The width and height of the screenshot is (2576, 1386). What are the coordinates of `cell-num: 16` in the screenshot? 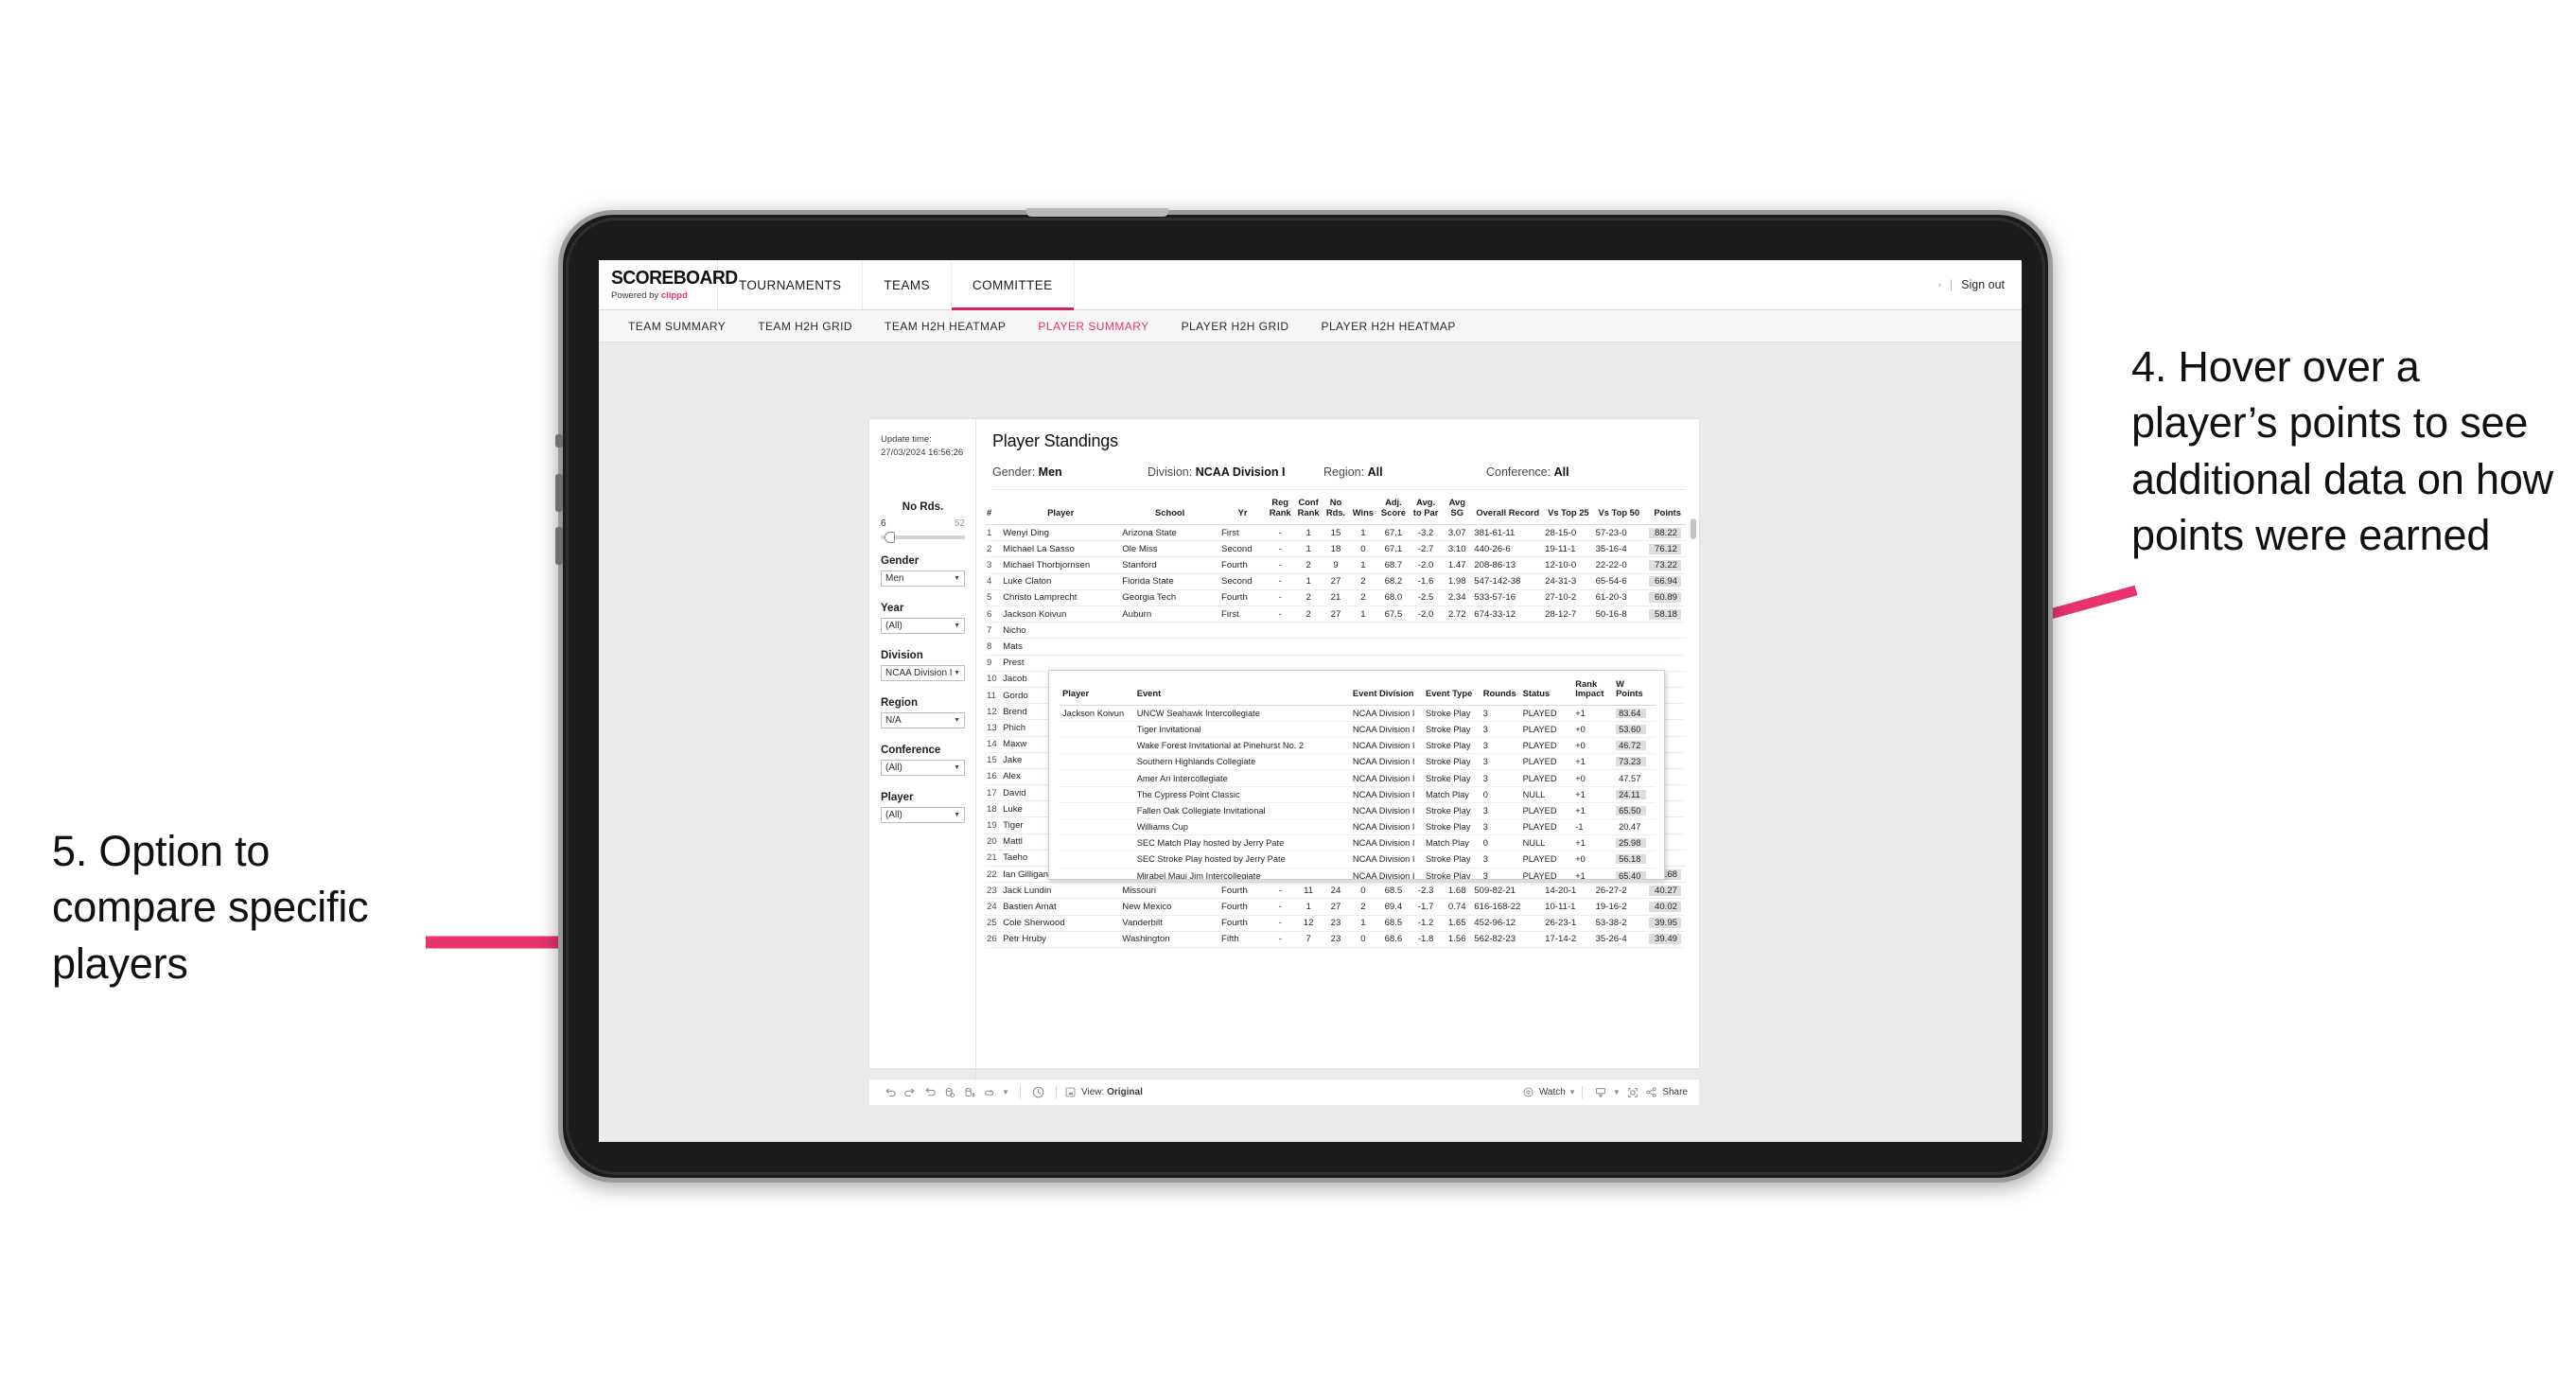 It's located at (994, 777).